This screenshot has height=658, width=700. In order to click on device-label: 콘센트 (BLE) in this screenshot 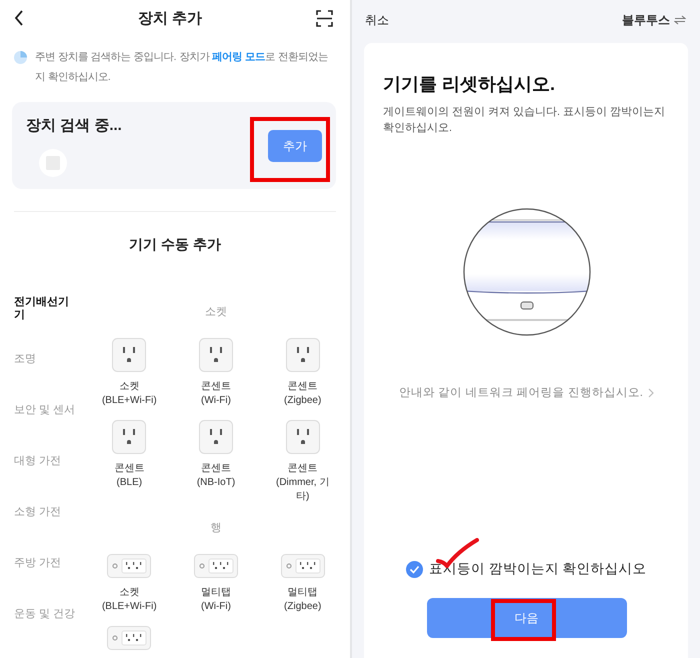, I will do `click(129, 476)`.